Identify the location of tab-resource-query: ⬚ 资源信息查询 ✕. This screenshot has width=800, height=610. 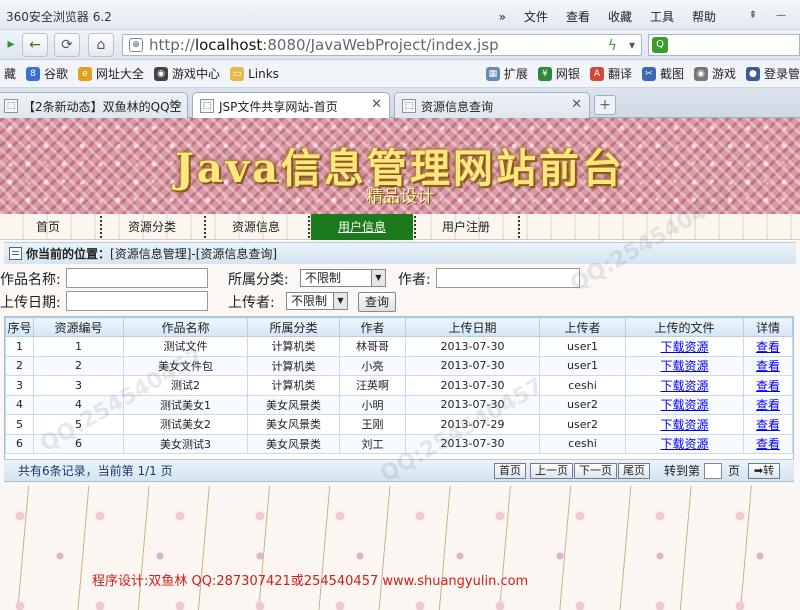
(492, 105).